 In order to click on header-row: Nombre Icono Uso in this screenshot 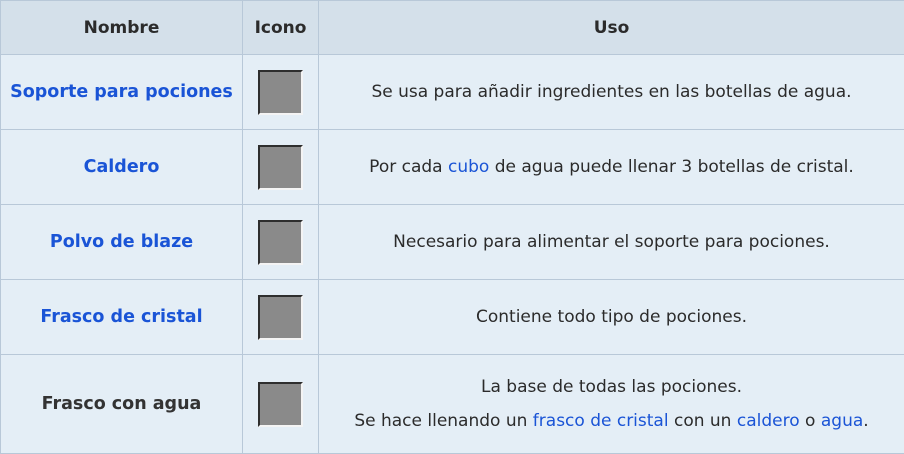, I will do `click(452, 27)`.